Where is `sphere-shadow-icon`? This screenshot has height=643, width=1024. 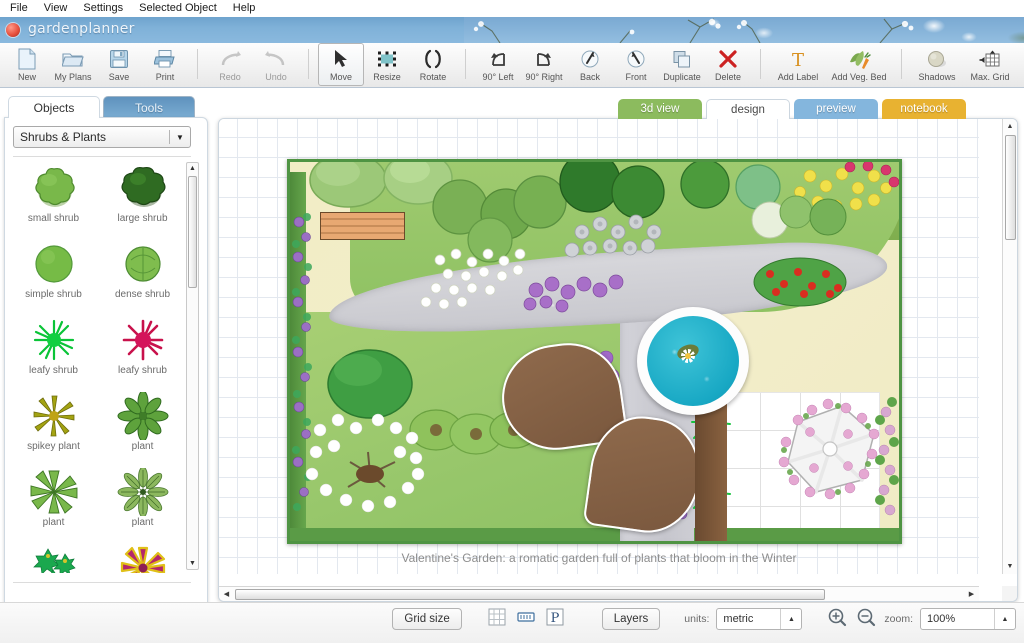 sphere-shadow-icon is located at coordinates (937, 59).